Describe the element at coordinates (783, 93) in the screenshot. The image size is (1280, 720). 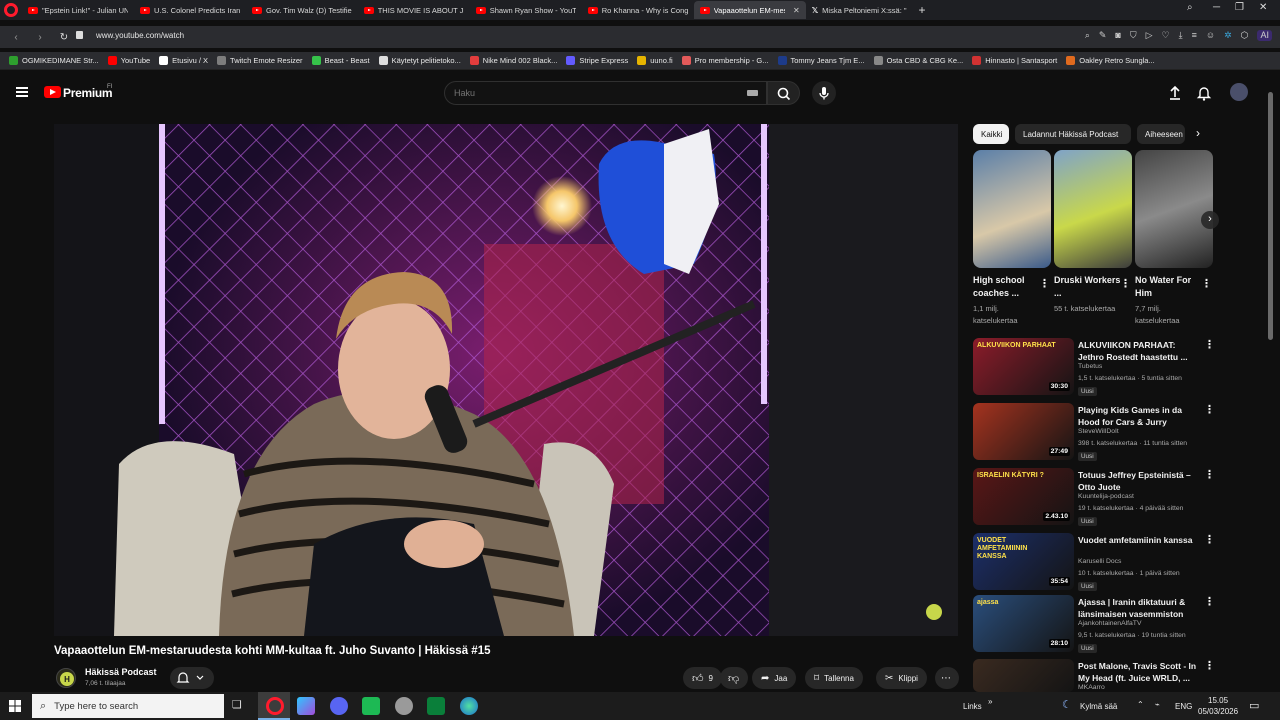
I see `search-button` at that location.